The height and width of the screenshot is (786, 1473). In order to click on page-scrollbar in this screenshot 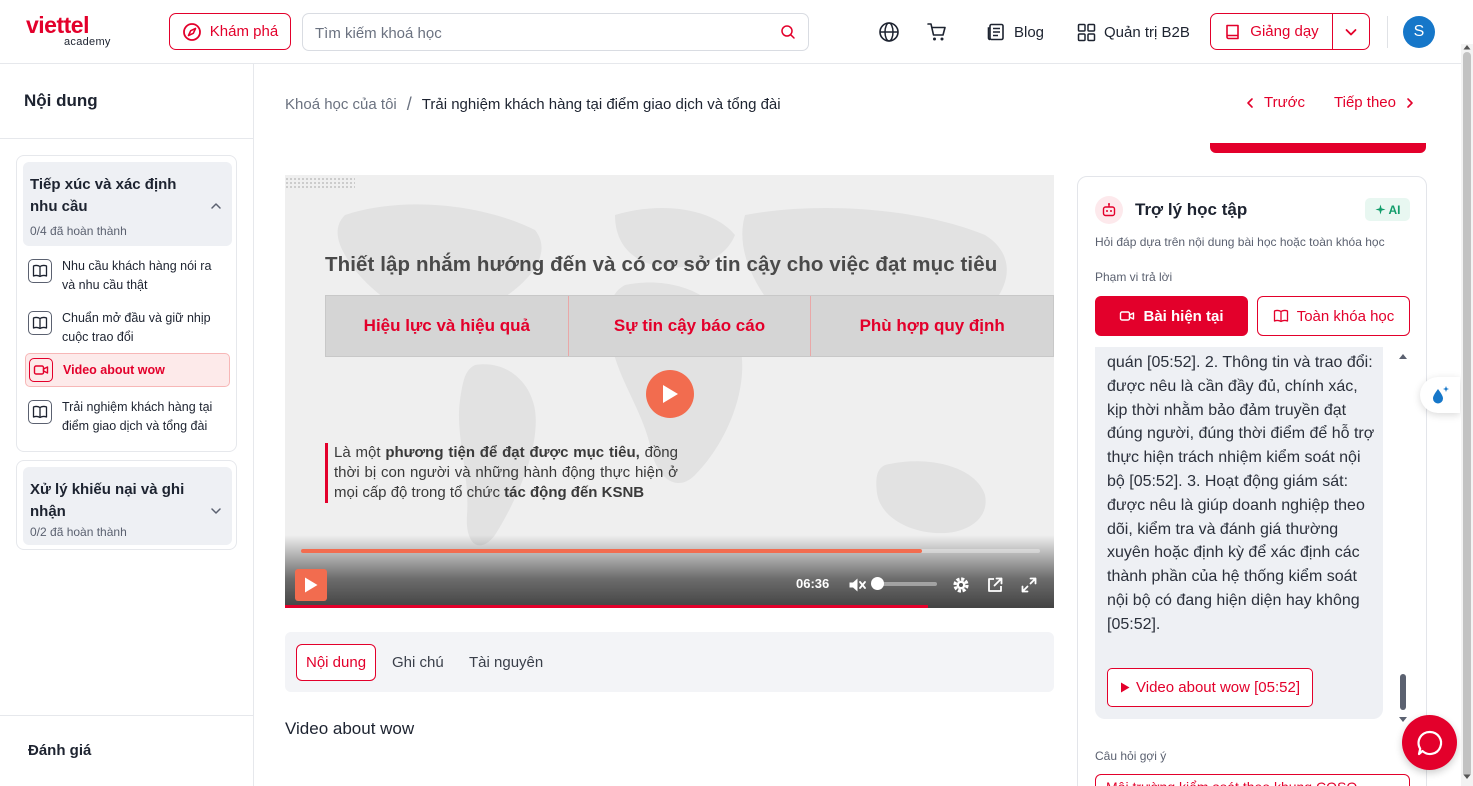, I will do `click(1467, 415)`.